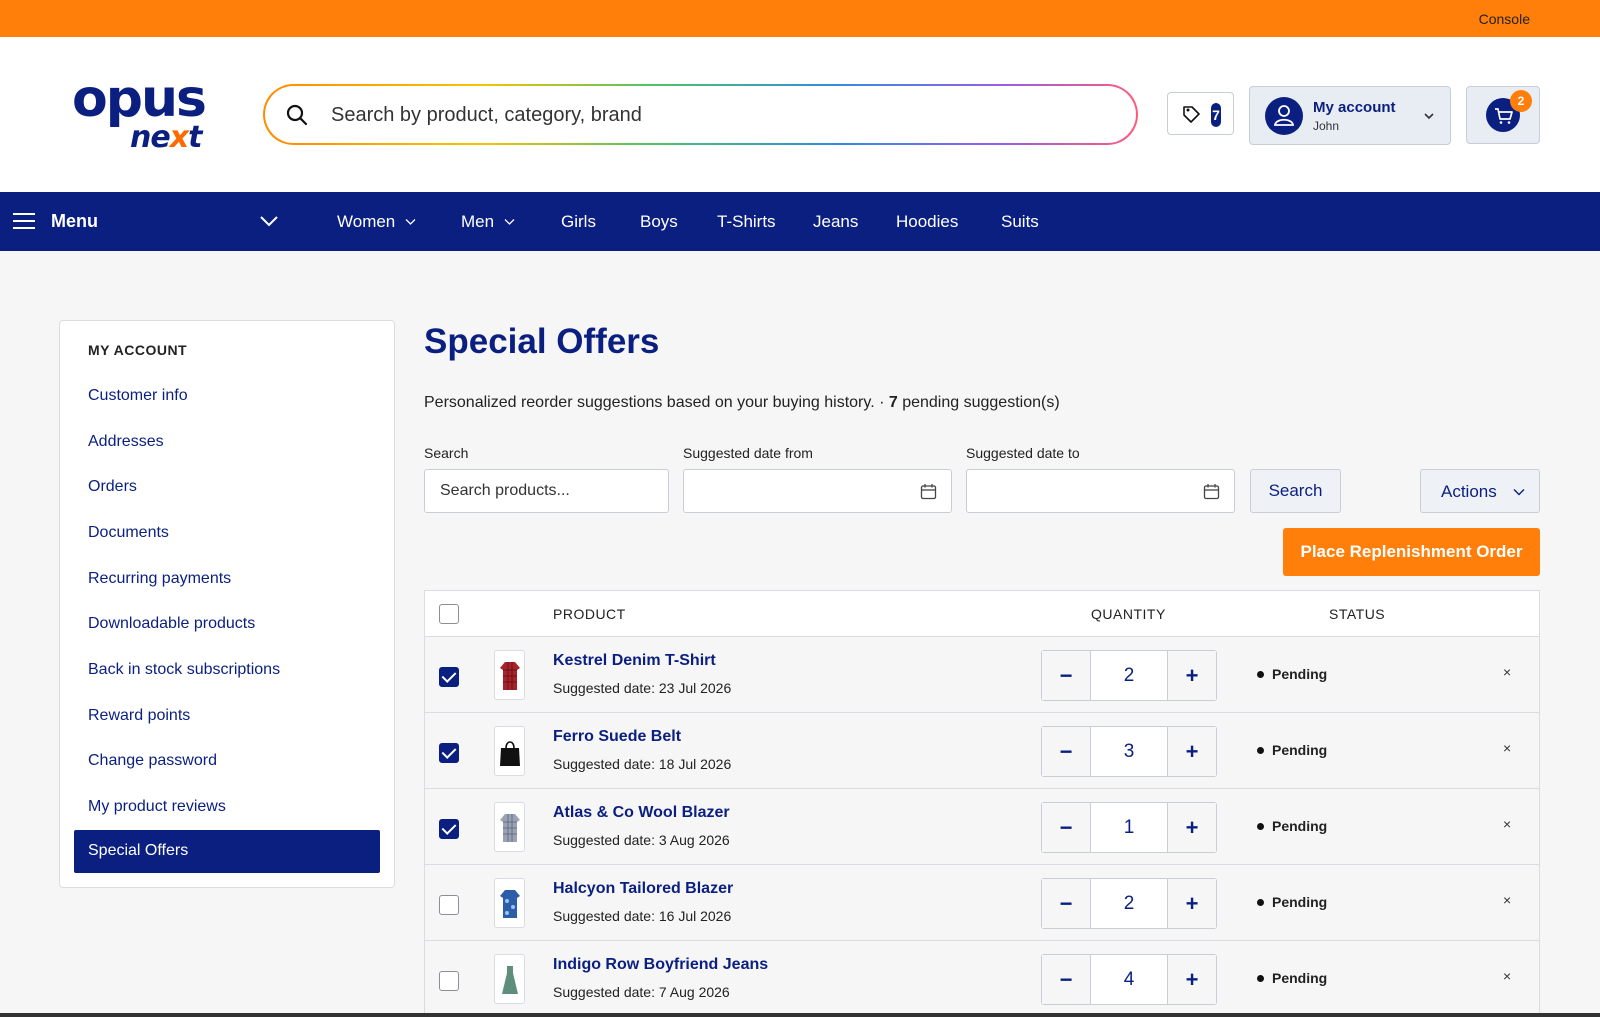 The image size is (1600, 1017). What do you see at coordinates (449, 614) in the screenshot?
I see `select-all-checkbox` at bounding box center [449, 614].